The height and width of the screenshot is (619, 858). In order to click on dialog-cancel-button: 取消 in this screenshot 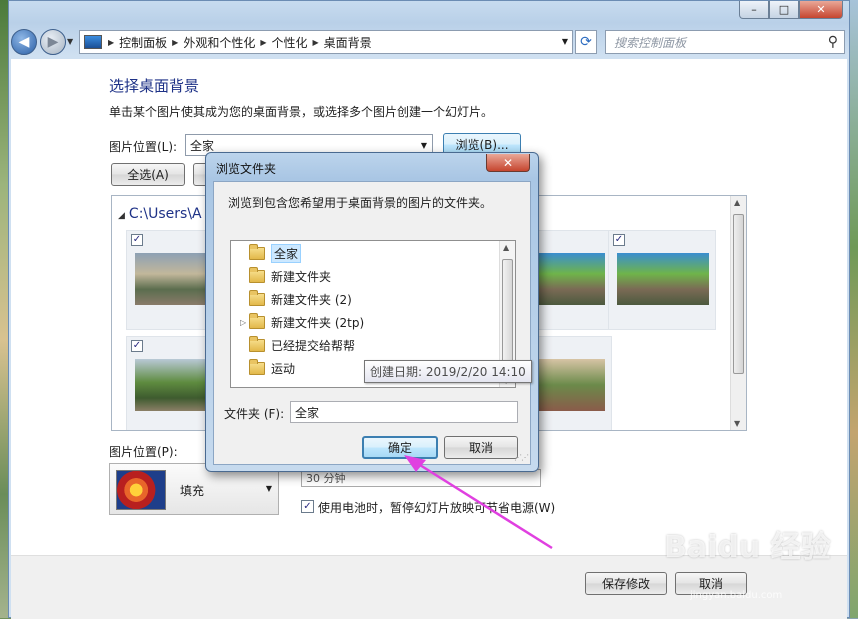, I will do `click(481, 447)`.